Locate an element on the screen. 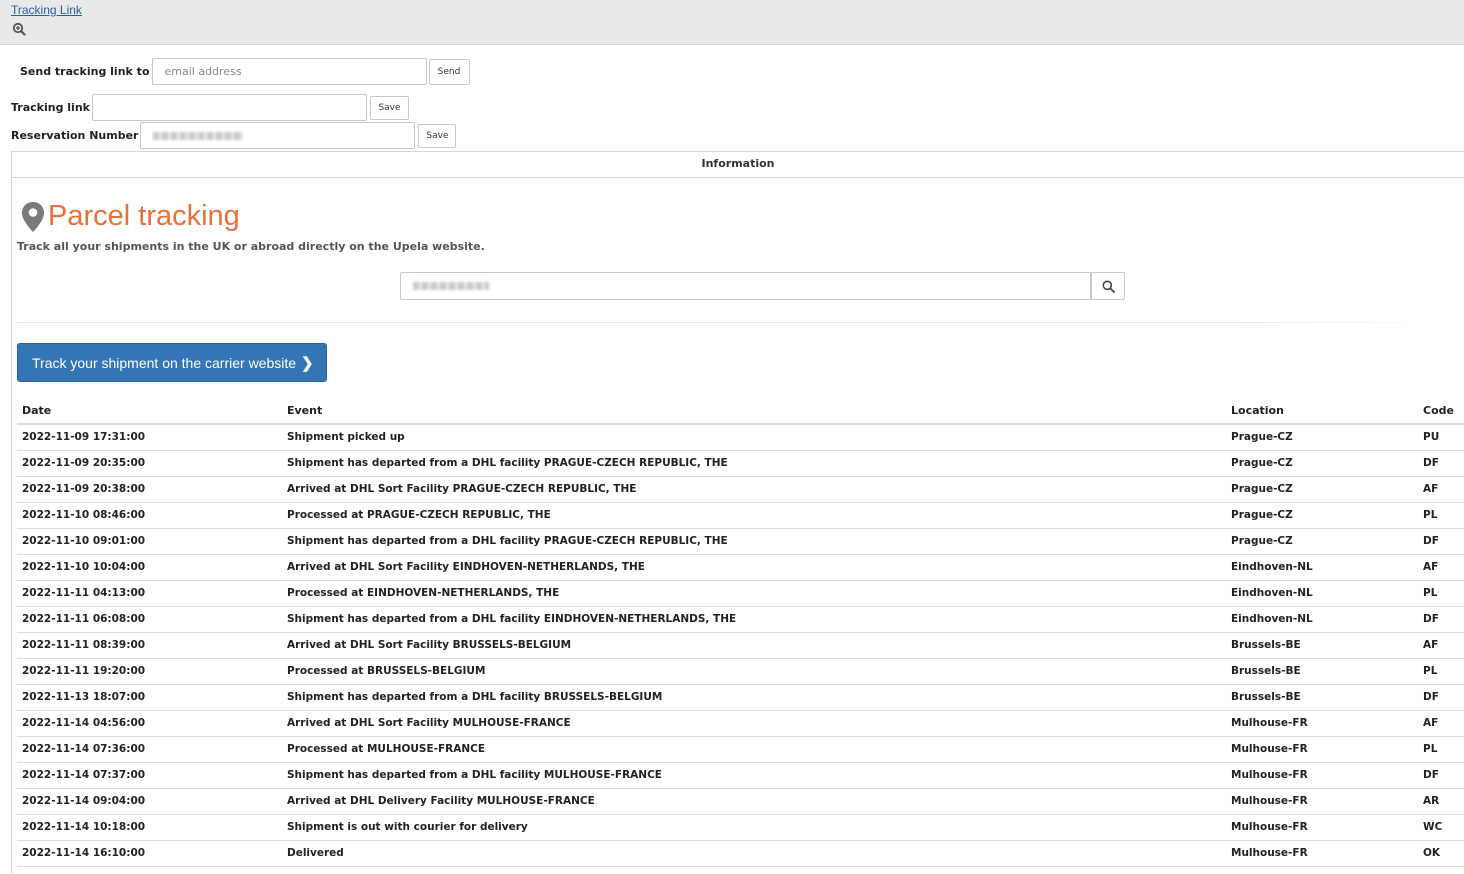  table-header-row: Date Event Location Code is located at coordinates (740, 411).